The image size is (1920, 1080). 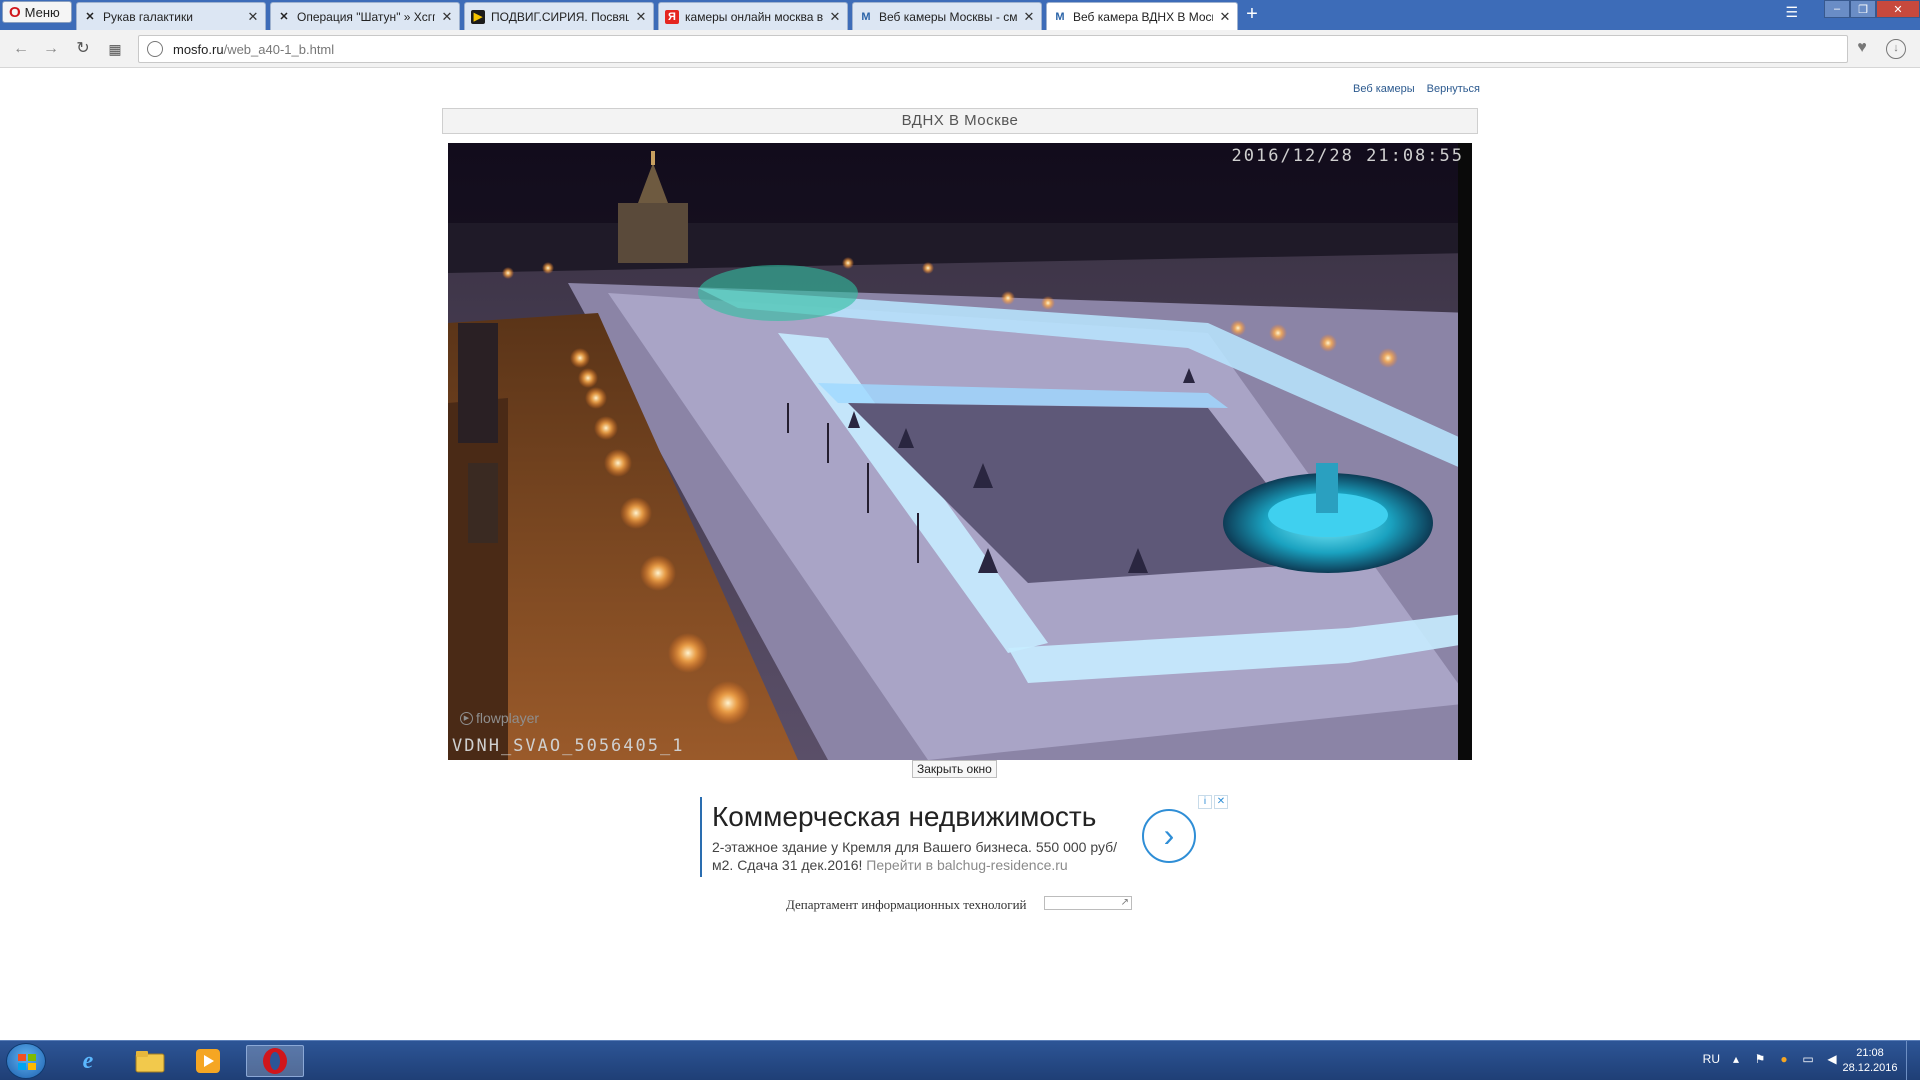 I want to click on tab-title: Веб камера ВДНХ В Моск, so click(x=1143, y=16).